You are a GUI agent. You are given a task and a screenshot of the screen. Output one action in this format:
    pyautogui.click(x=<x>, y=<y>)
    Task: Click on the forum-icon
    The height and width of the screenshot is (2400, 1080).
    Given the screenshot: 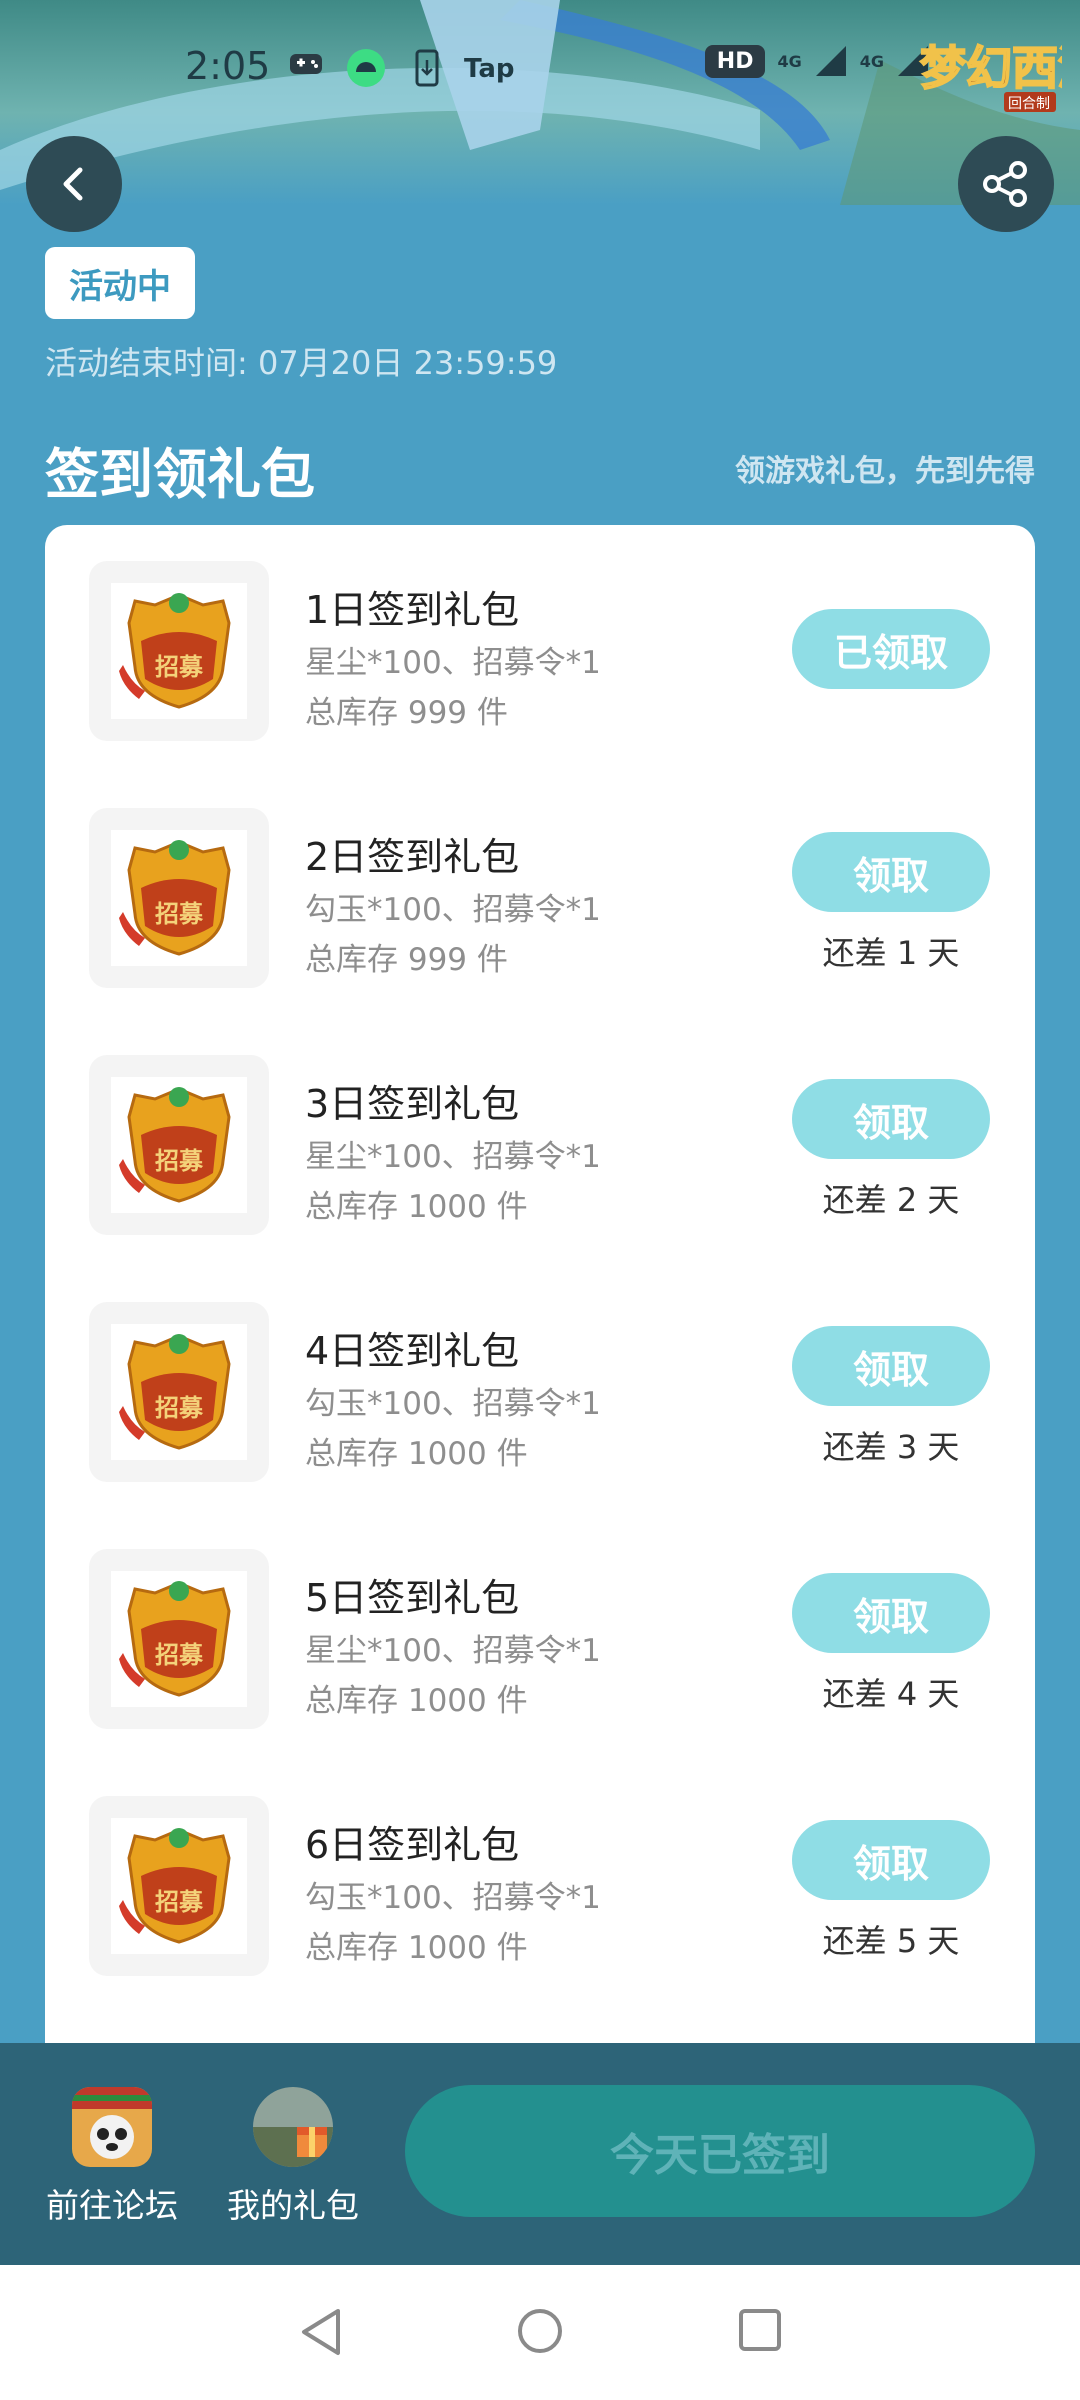 What is the action you would take?
    pyautogui.click(x=112, y=2127)
    